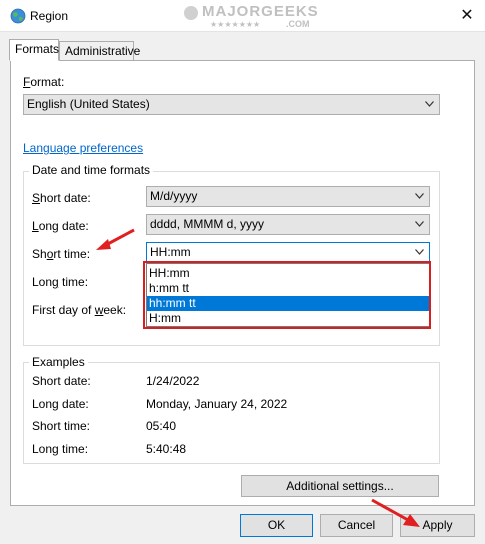 Image resolution: width=485 pixels, height=544 pixels. I want to click on long-date-label: Long date:, so click(60, 226).